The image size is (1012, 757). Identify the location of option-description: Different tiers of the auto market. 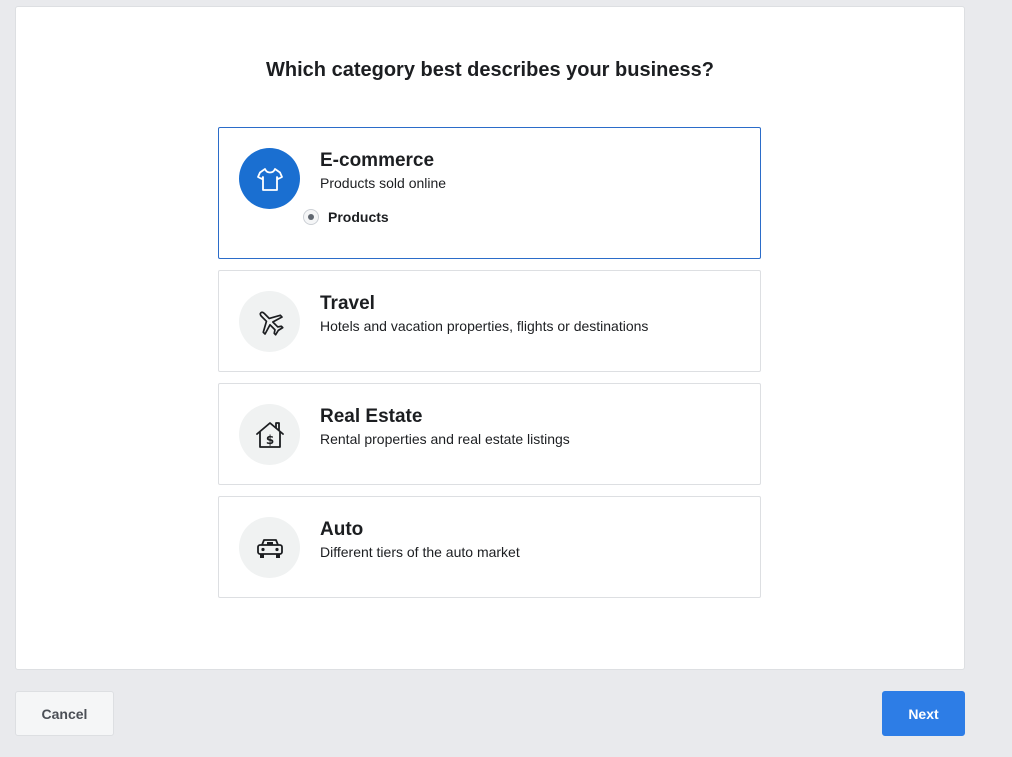
(420, 552).